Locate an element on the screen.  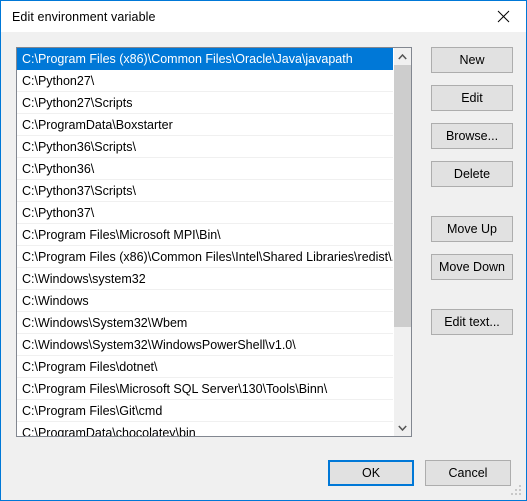
path-list-item: C:\Program Files\dotnet\ is located at coordinates (205, 367).